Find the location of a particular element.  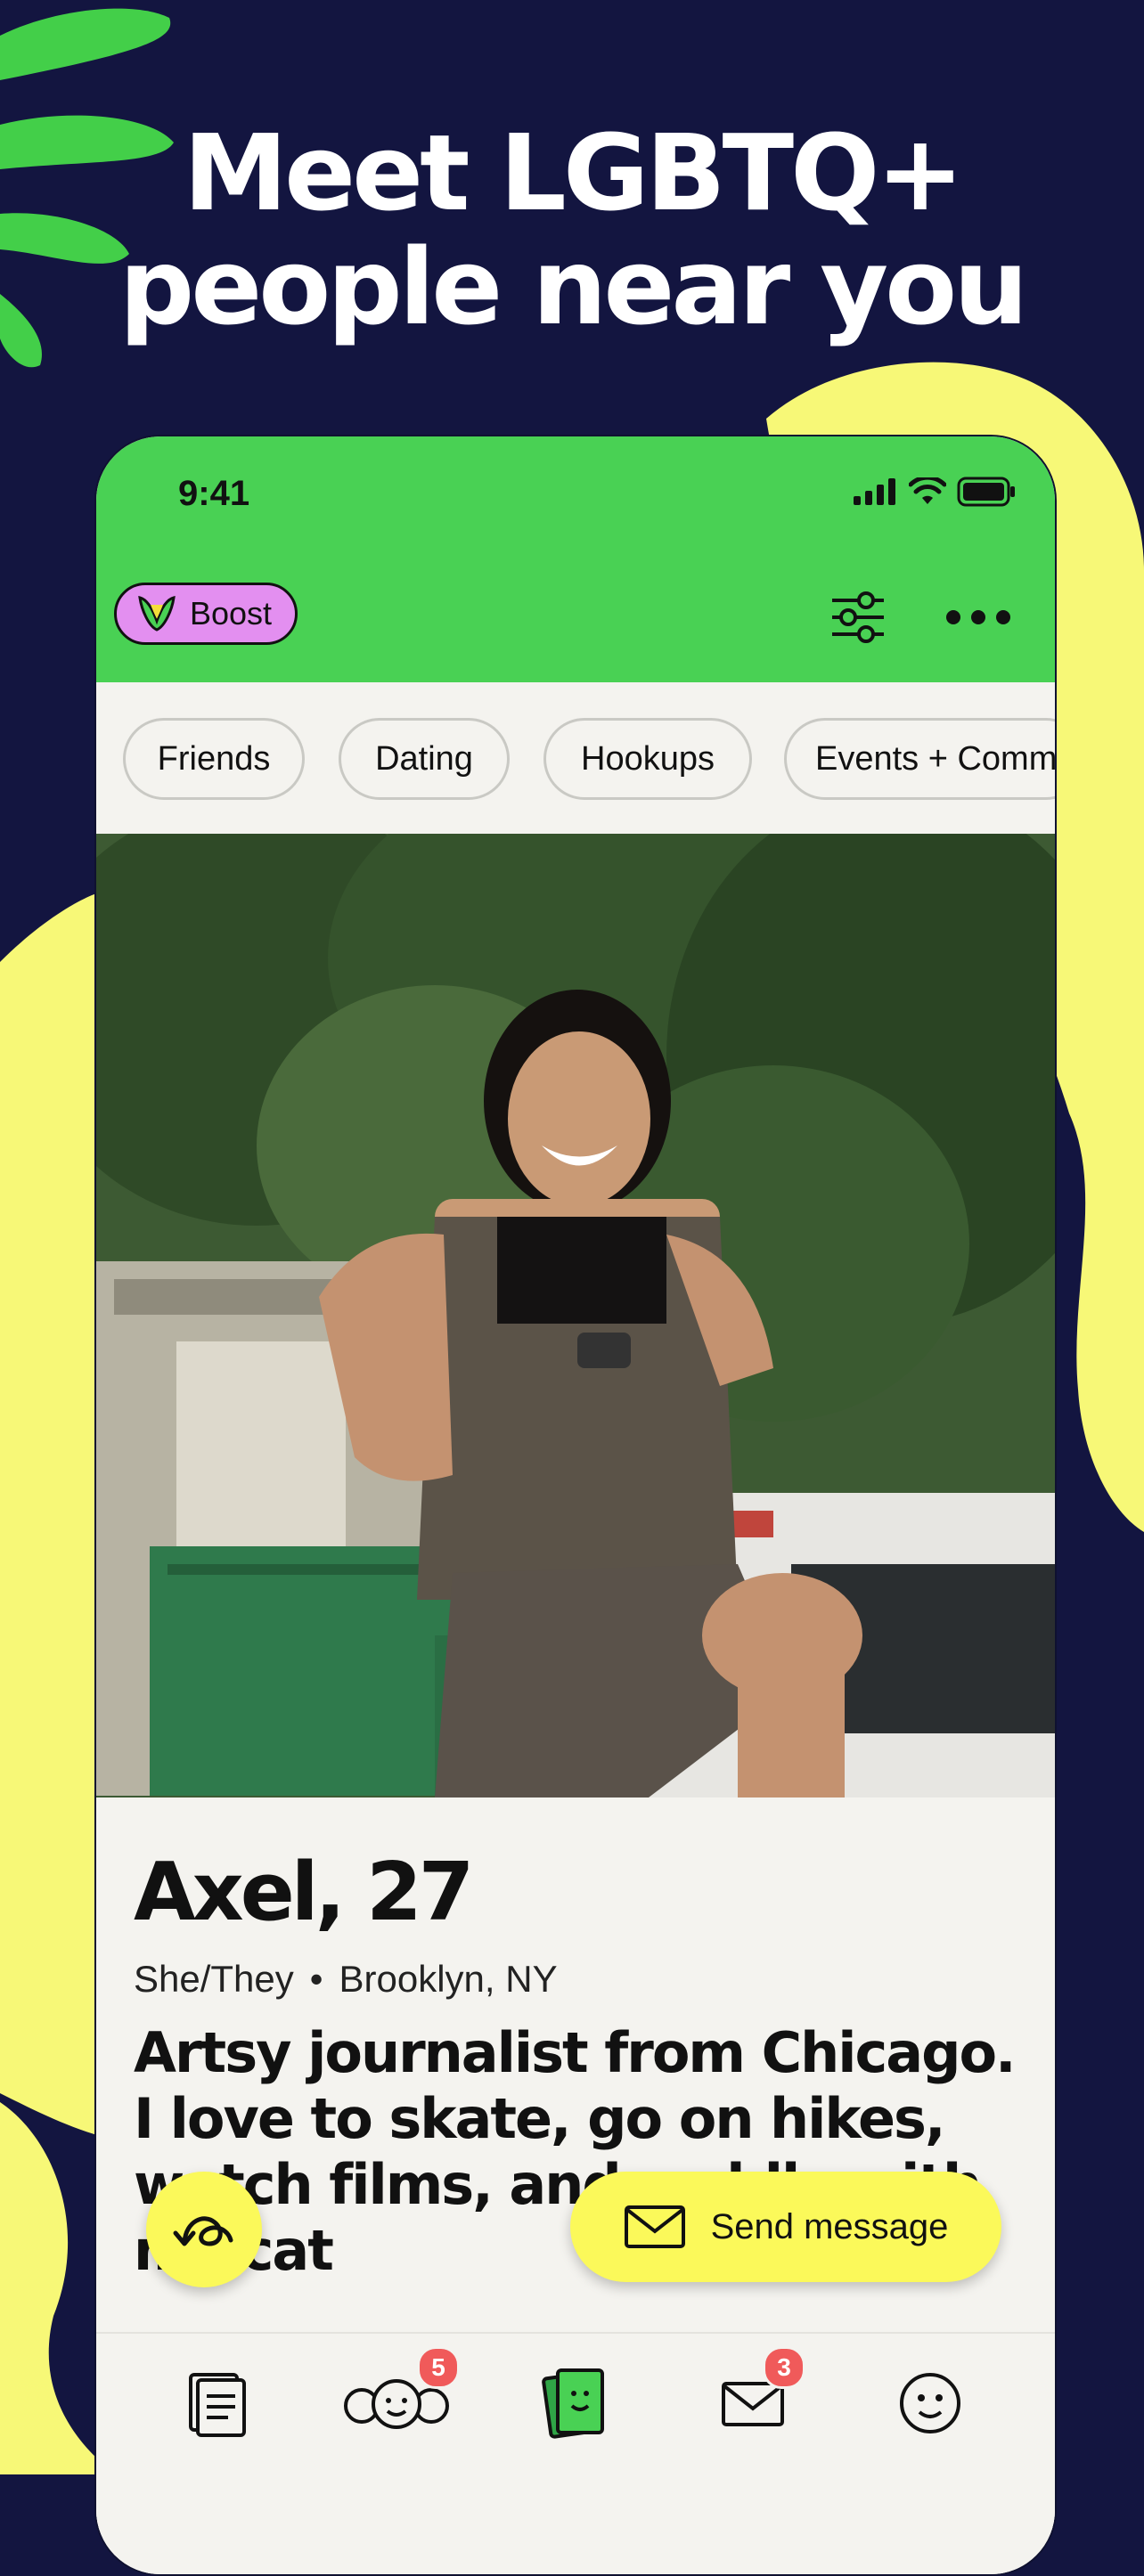

chip-hookups: Hookups is located at coordinates (647, 759).